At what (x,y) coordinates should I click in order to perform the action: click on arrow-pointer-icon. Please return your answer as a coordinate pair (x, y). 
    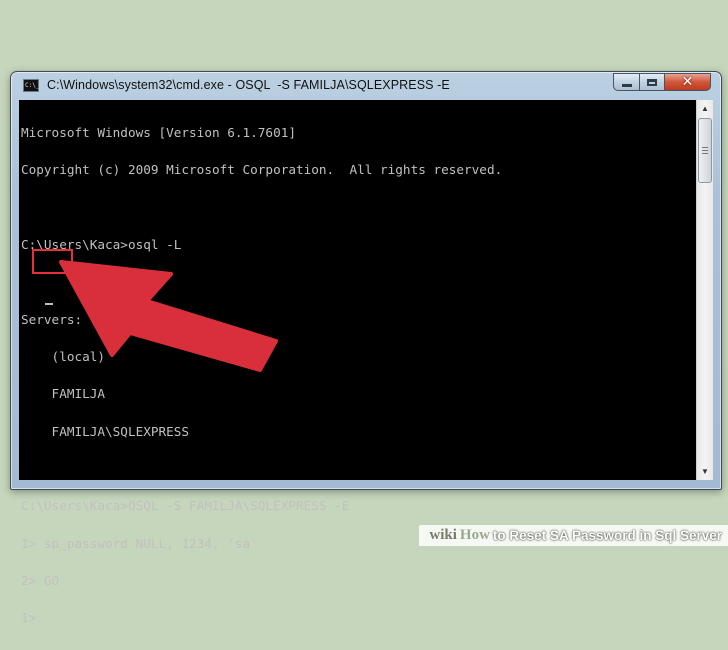
    Looking at the image, I should click on (168, 316).